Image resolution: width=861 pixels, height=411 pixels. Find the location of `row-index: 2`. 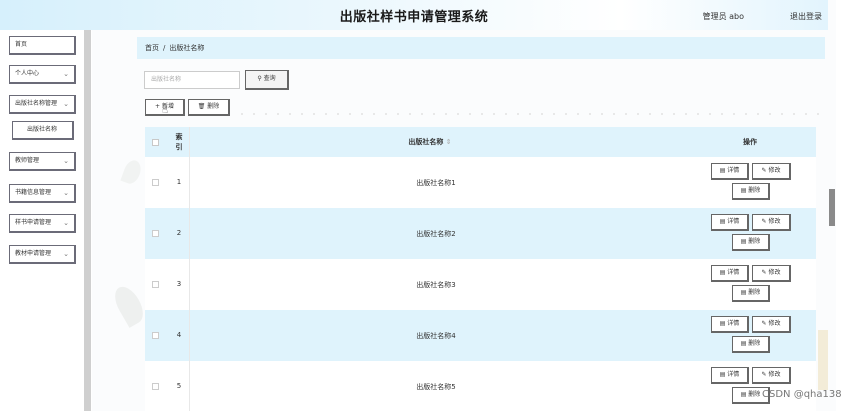

row-index: 2 is located at coordinates (179, 233).